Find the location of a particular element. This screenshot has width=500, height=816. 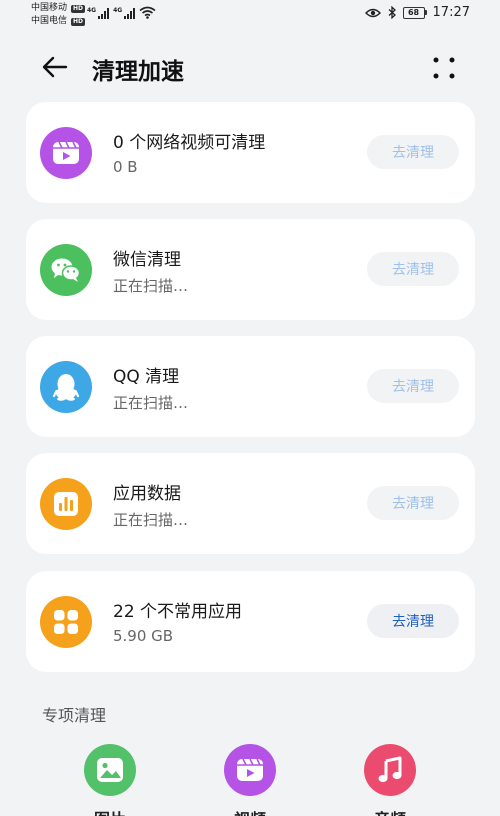

music-icon is located at coordinates (390, 770).